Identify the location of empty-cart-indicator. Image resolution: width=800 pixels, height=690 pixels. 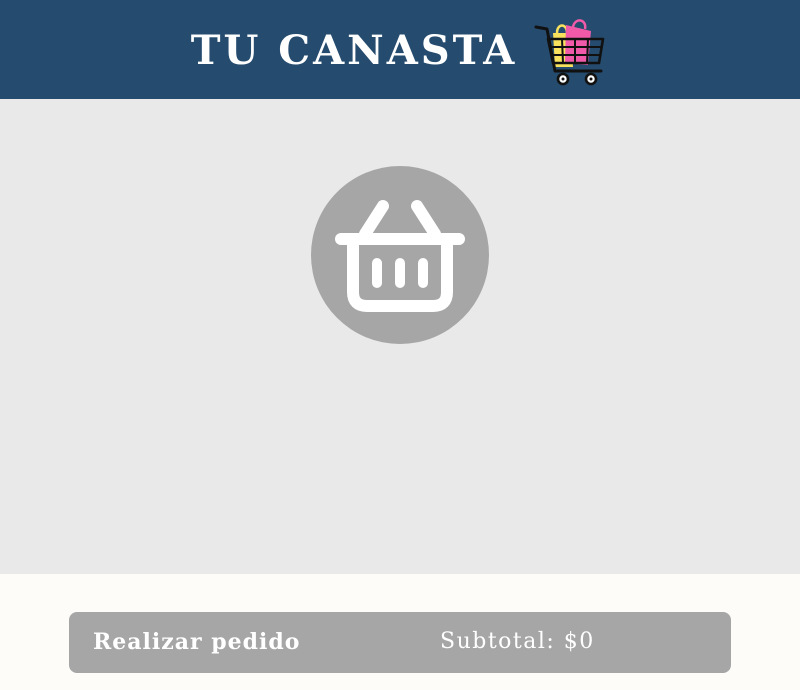
(400, 255).